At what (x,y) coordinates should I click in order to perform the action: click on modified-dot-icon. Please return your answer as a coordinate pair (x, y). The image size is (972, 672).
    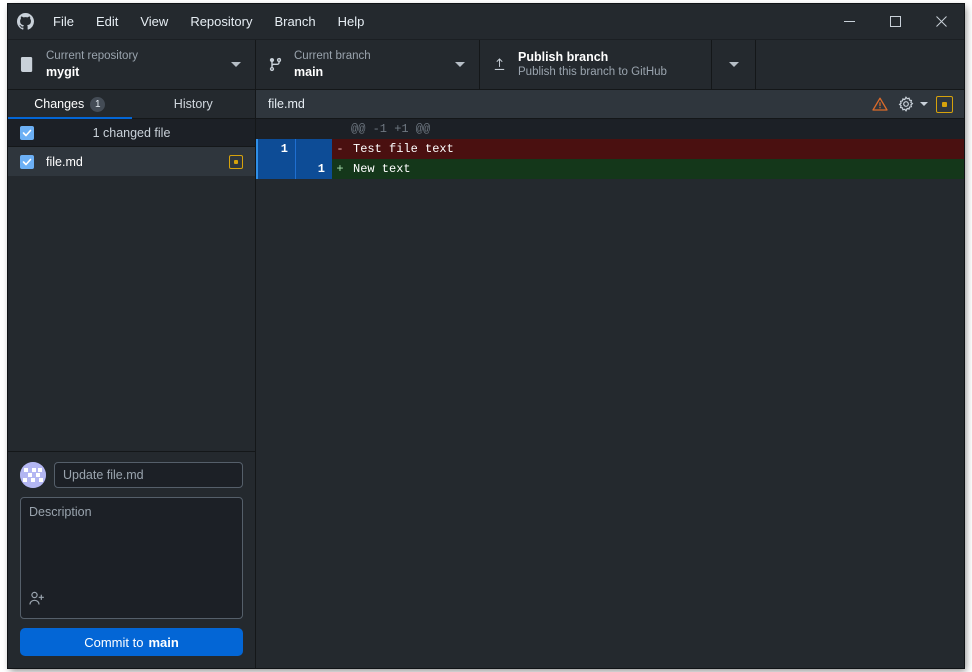
    Looking at the image, I should click on (236, 161).